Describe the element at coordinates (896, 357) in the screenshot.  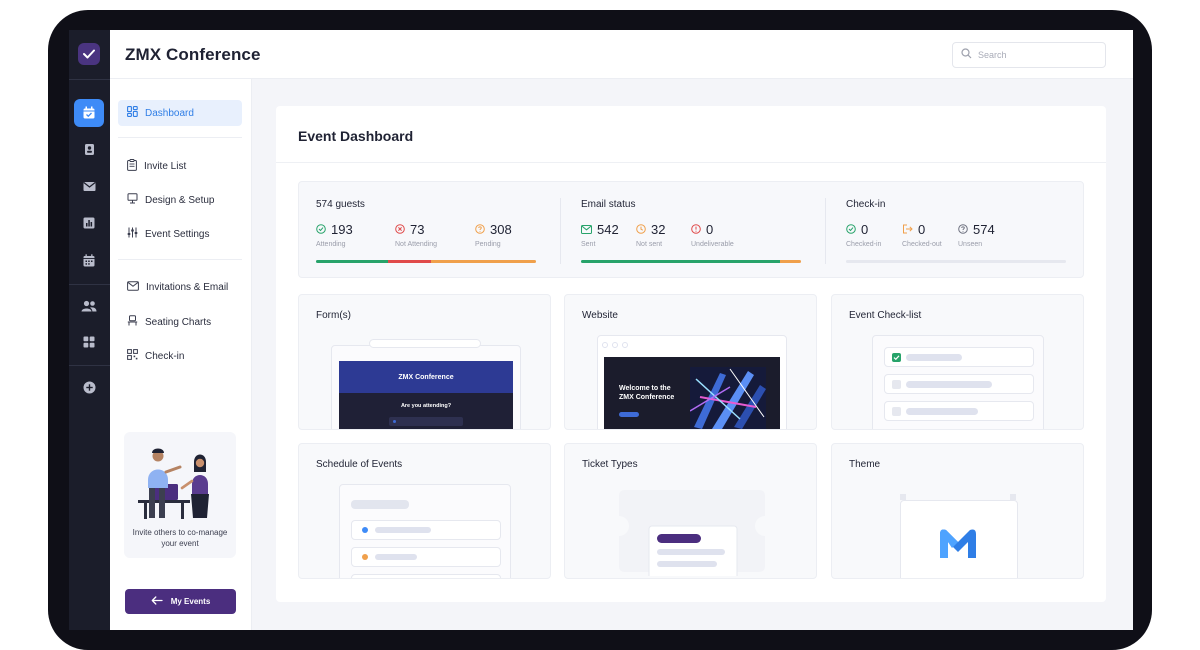
I see `checkbox-checked-icon` at that location.